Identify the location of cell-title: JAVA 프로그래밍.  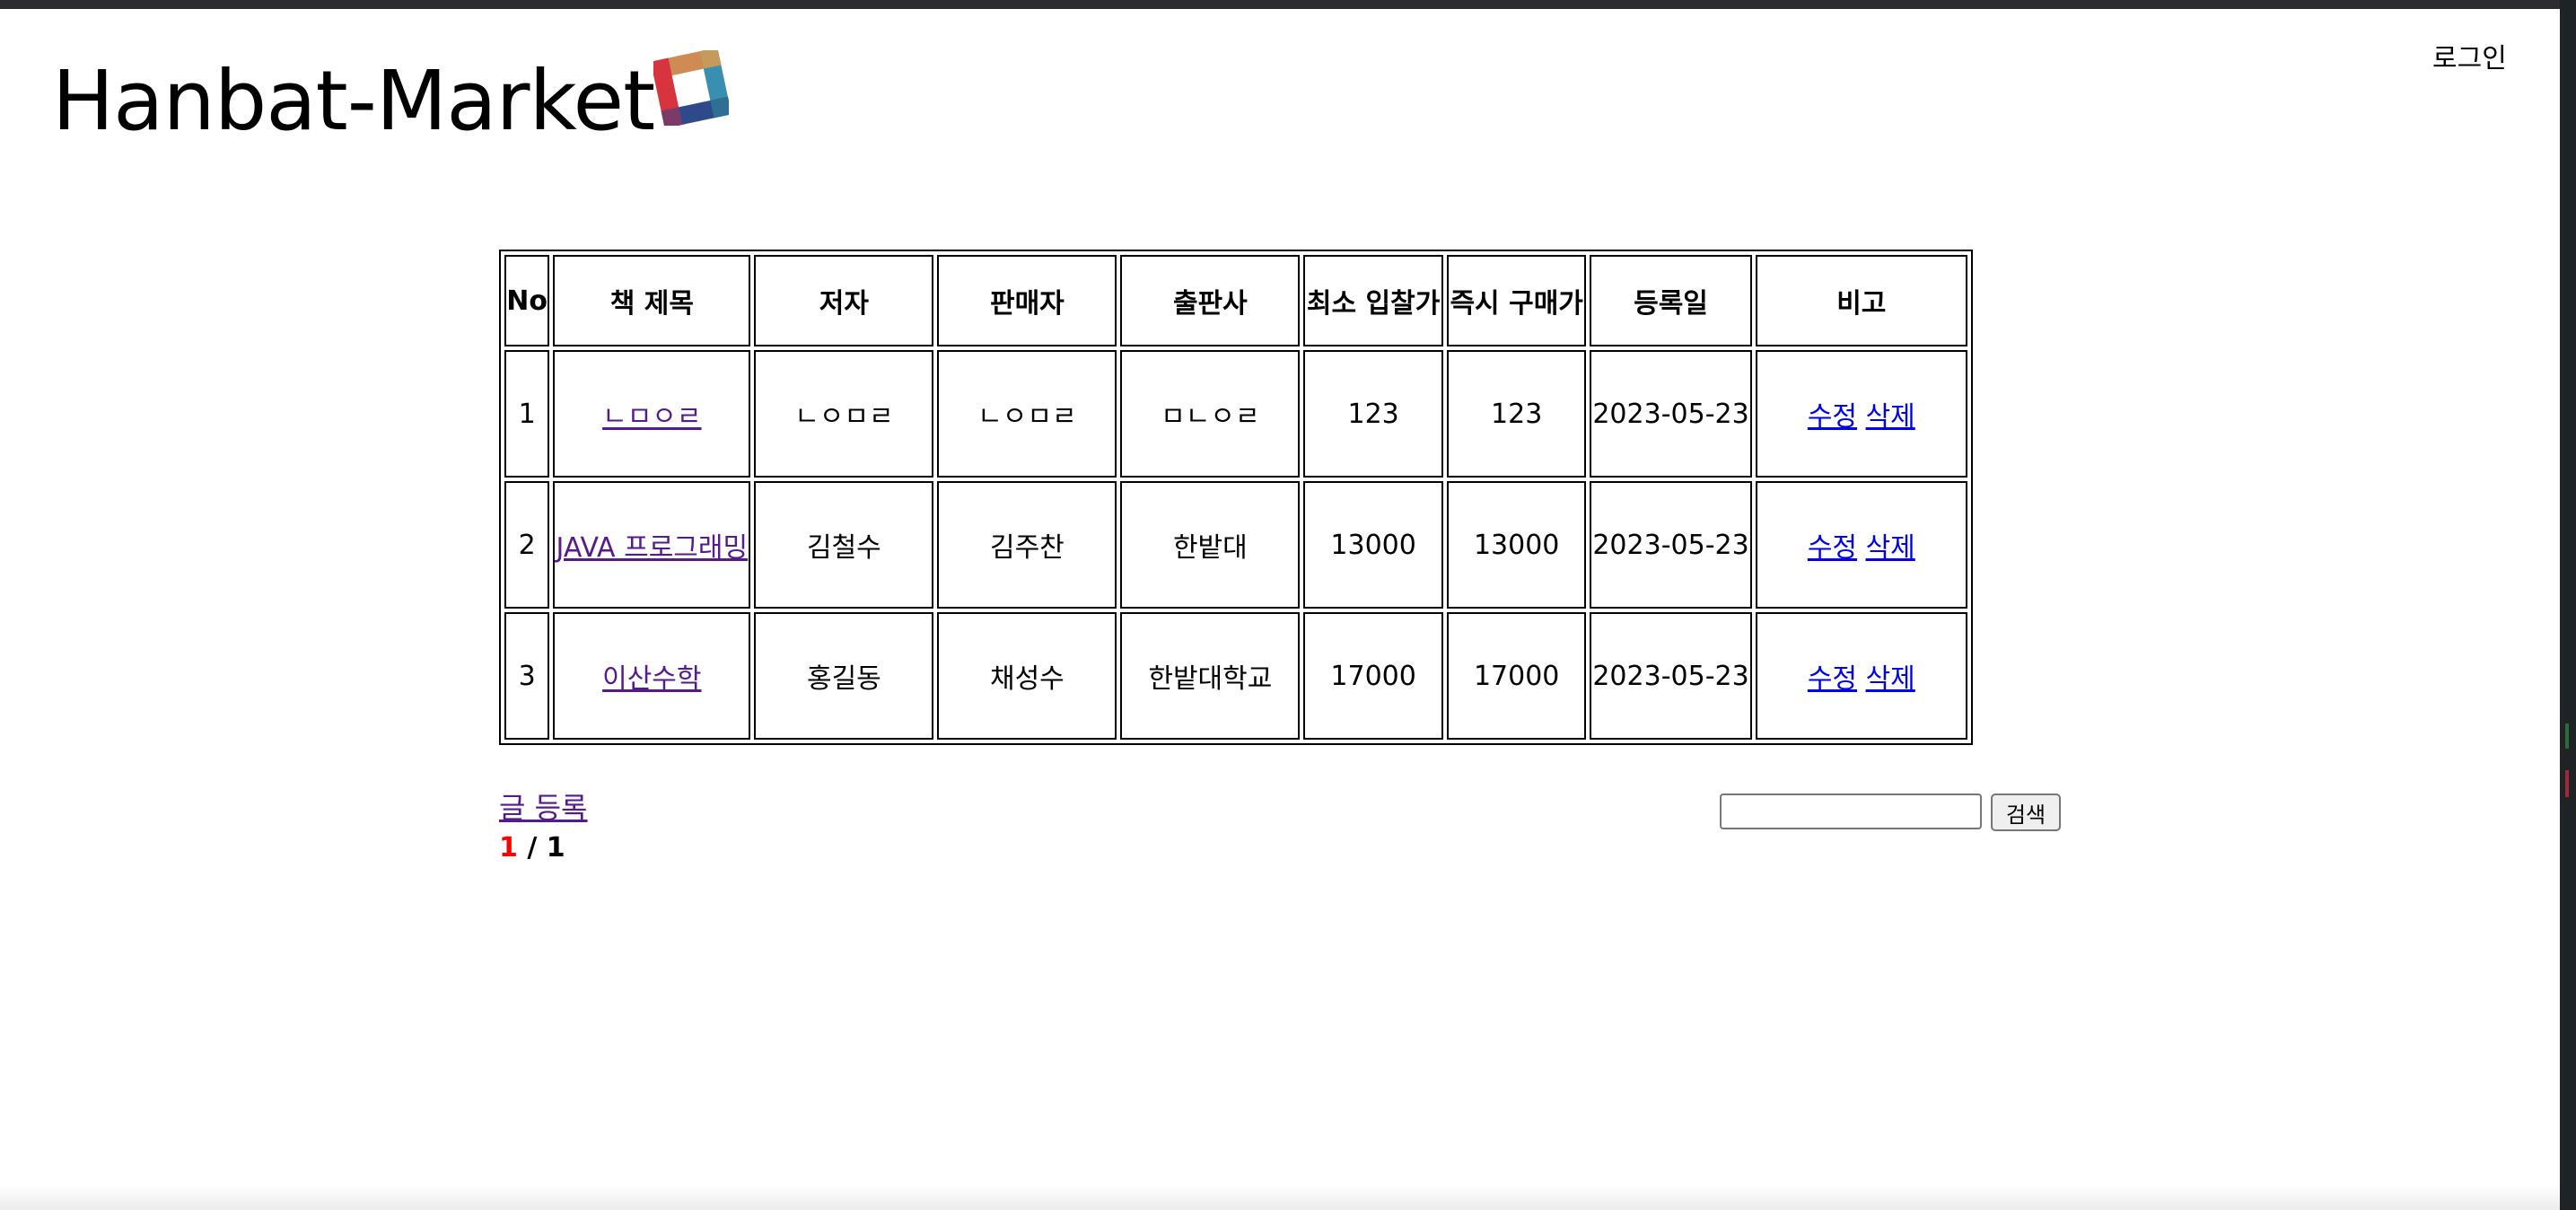
(652, 545).